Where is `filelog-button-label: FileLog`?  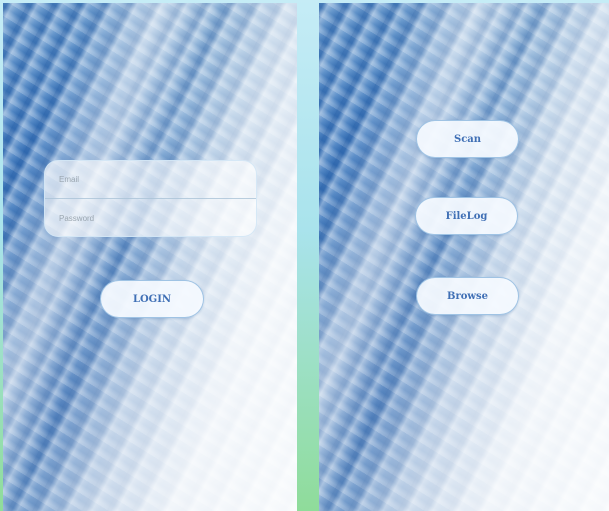
filelog-button-label: FileLog is located at coordinates (466, 216).